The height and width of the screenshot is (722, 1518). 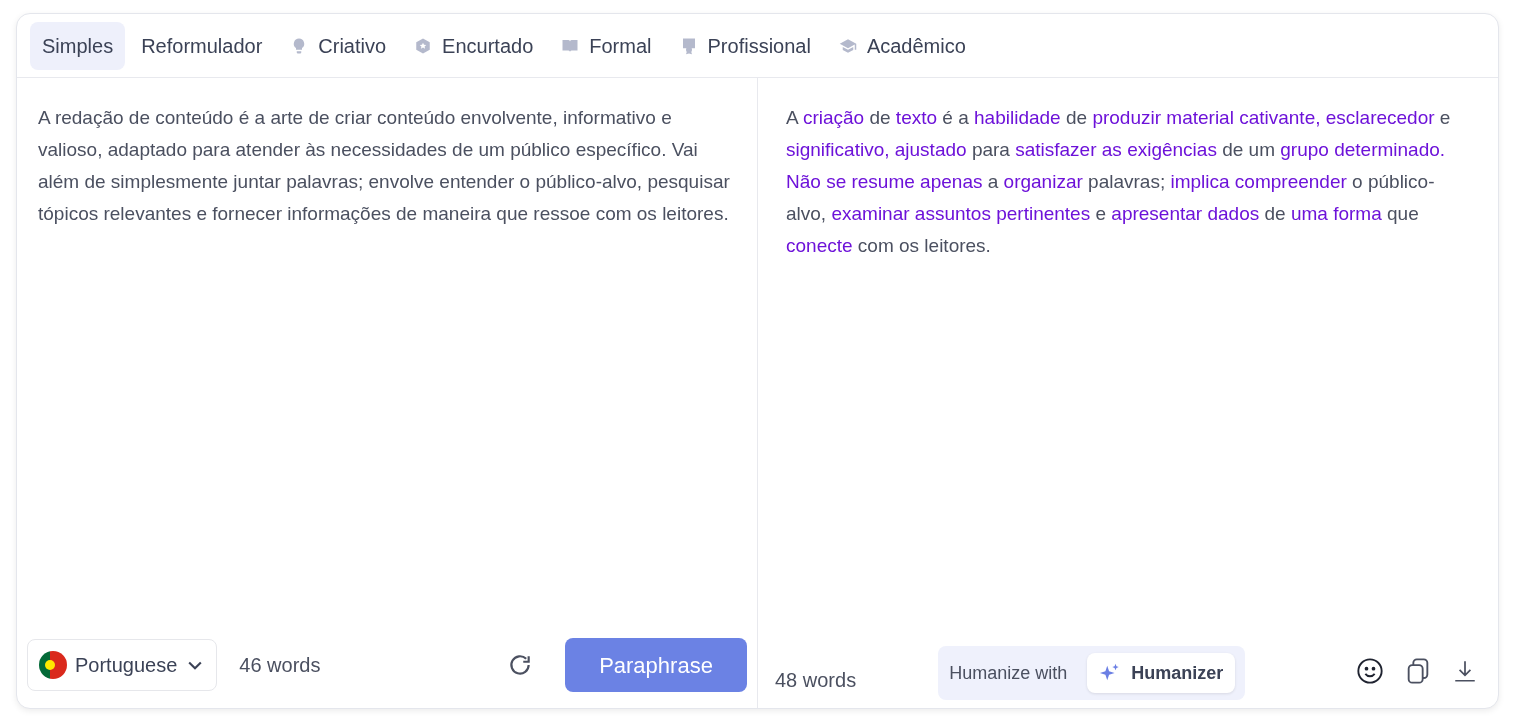 What do you see at coordinates (423, 45) in the screenshot?
I see `hexagon-star-icon` at bounding box center [423, 45].